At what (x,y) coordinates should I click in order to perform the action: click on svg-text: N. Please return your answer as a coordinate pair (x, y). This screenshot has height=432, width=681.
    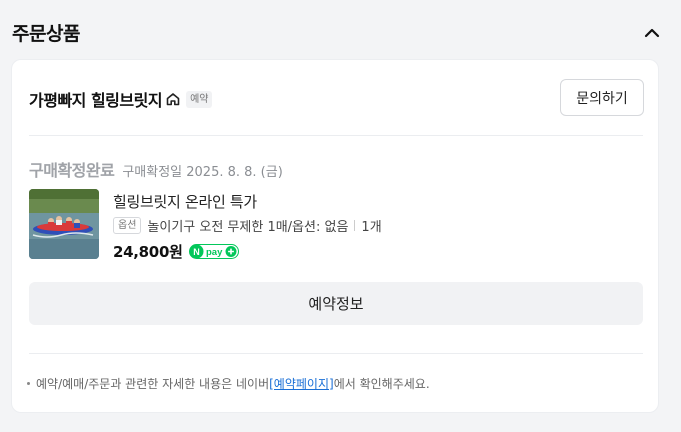
    Looking at the image, I should click on (196, 252).